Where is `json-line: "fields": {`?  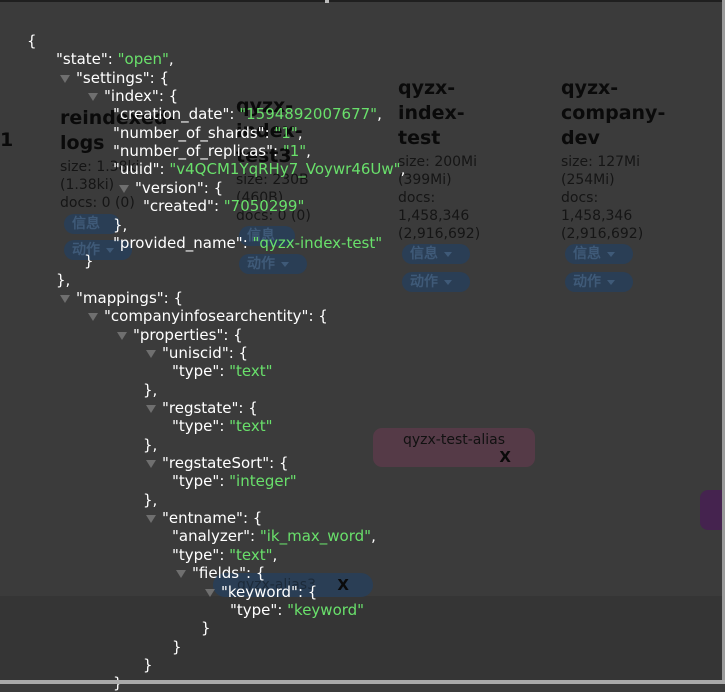 json-line: "fields": { is located at coordinates (220, 573).